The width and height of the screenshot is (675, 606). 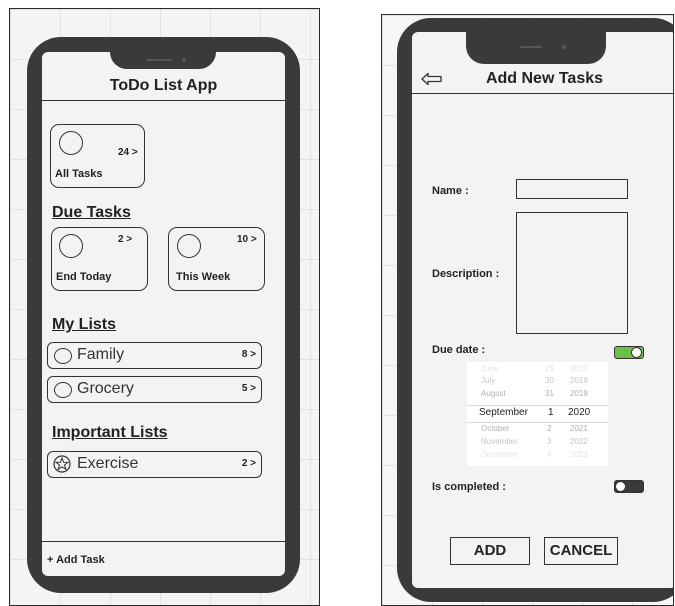 What do you see at coordinates (248, 463) in the screenshot?
I see `list-item-count: 2 >` at bounding box center [248, 463].